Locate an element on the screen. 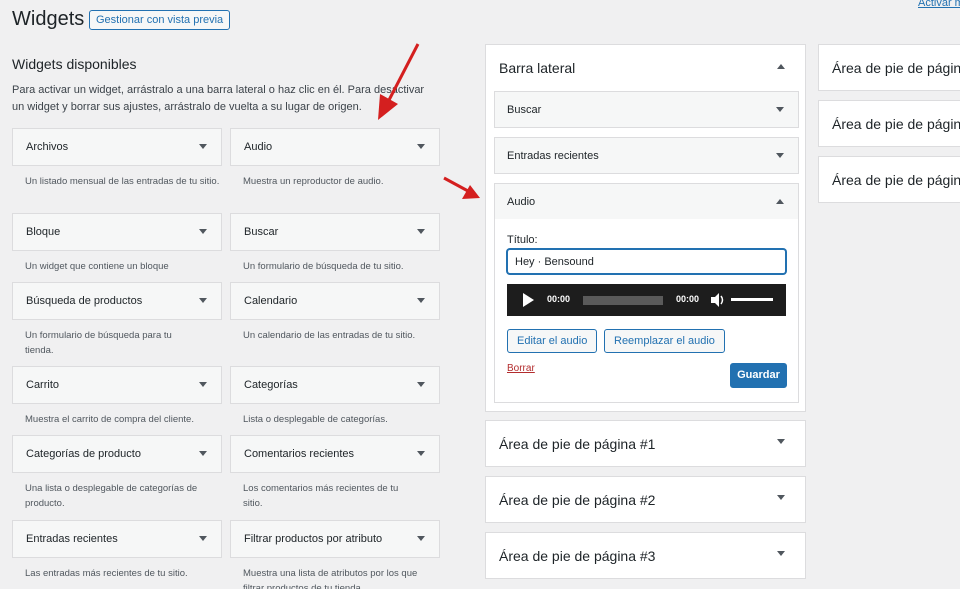  activate-link: Activar m is located at coordinates (939, 4).